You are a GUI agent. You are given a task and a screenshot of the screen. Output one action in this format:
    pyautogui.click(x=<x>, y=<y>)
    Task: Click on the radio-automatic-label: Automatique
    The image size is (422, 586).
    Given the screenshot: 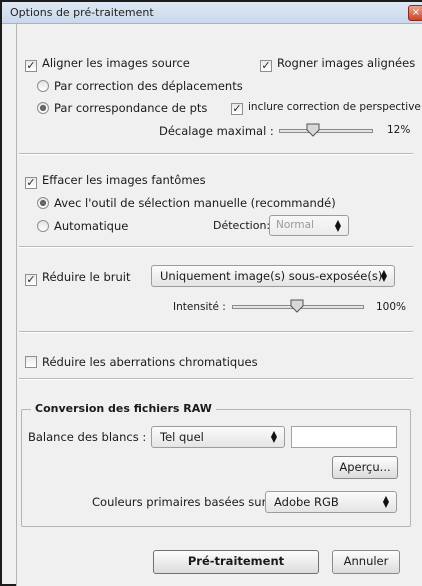 What is the action you would take?
    pyautogui.click(x=91, y=226)
    